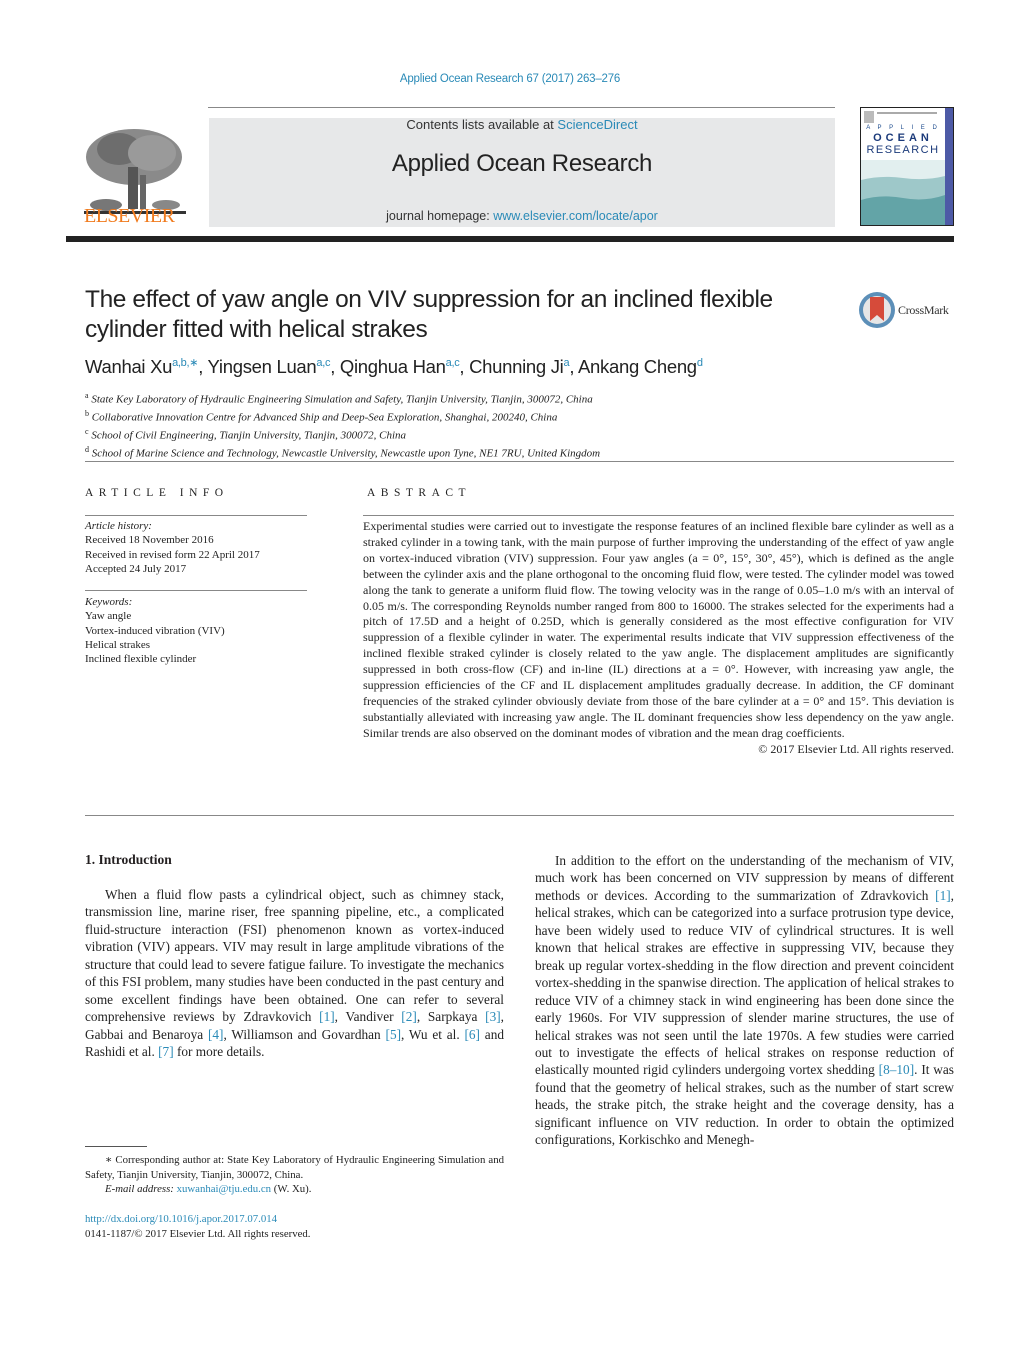 The height and width of the screenshot is (1351, 1020). I want to click on author-name: Ankang Cheng, so click(637, 367).